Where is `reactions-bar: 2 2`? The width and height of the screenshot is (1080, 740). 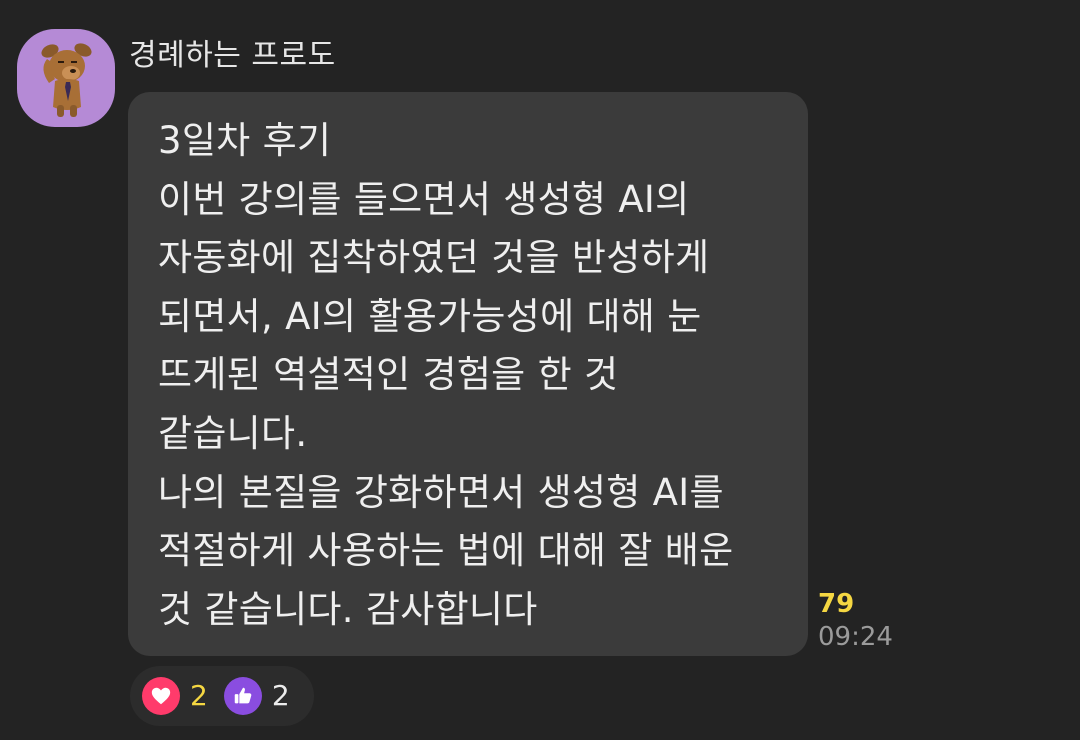
reactions-bar: 2 2 is located at coordinates (222, 696).